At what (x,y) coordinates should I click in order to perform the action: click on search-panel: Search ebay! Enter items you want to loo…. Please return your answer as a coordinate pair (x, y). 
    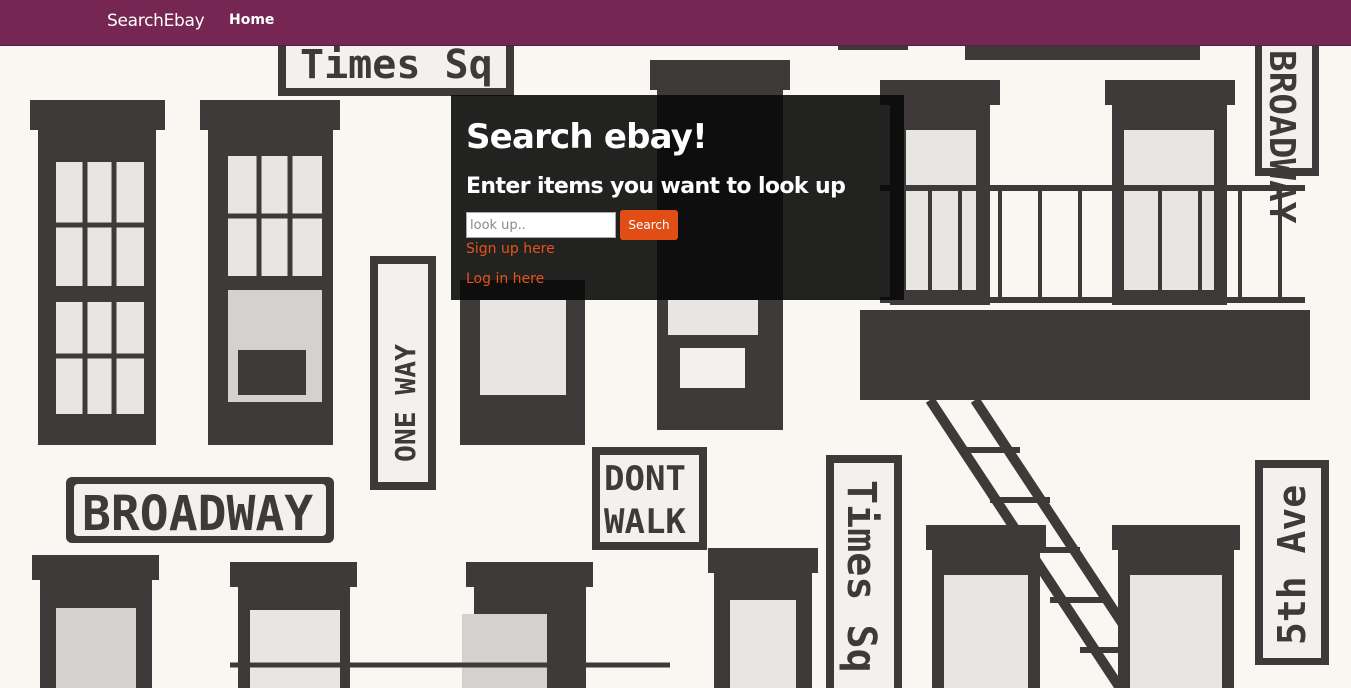
    Looking at the image, I should click on (677, 197).